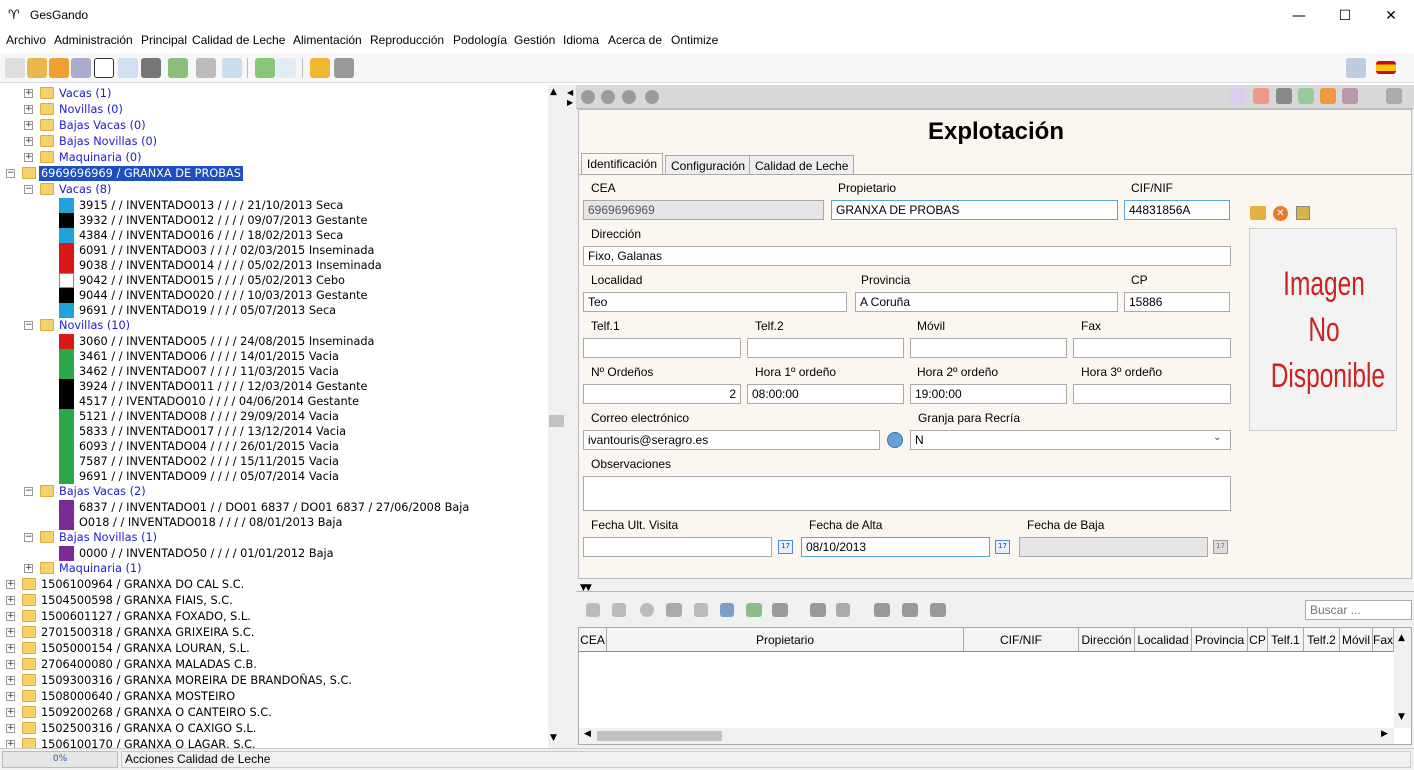 The height and width of the screenshot is (770, 1414). I want to click on connection-icon, so click(1356, 68).